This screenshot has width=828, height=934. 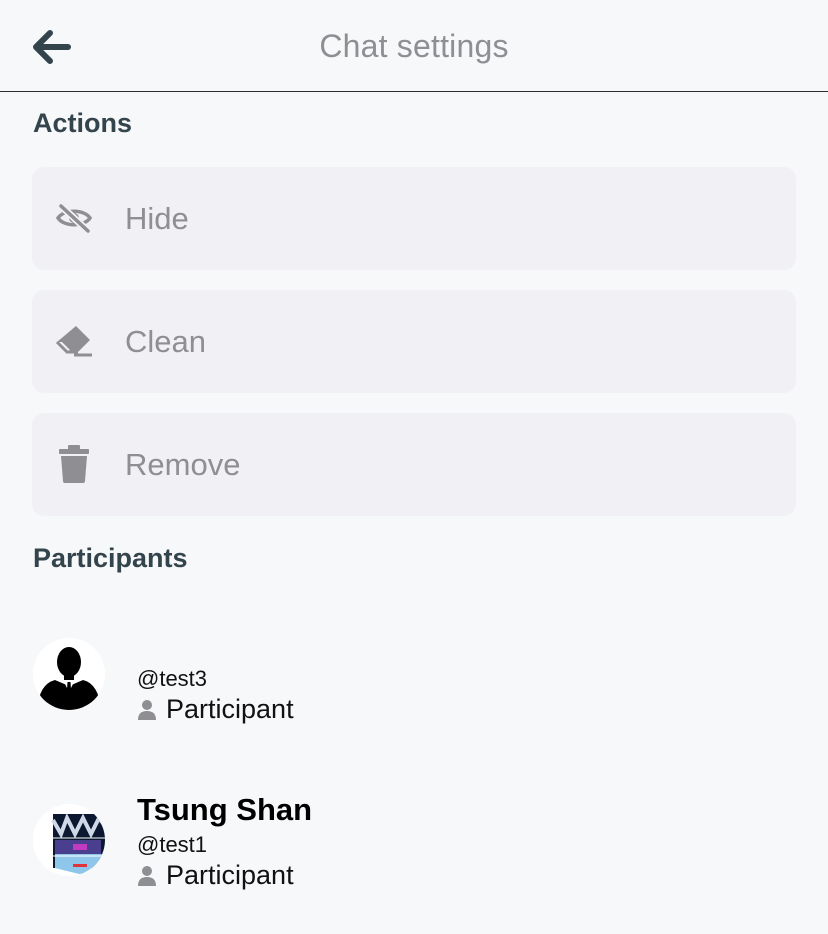 I want to click on remove-button: Remove, so click(x=414, y=464).